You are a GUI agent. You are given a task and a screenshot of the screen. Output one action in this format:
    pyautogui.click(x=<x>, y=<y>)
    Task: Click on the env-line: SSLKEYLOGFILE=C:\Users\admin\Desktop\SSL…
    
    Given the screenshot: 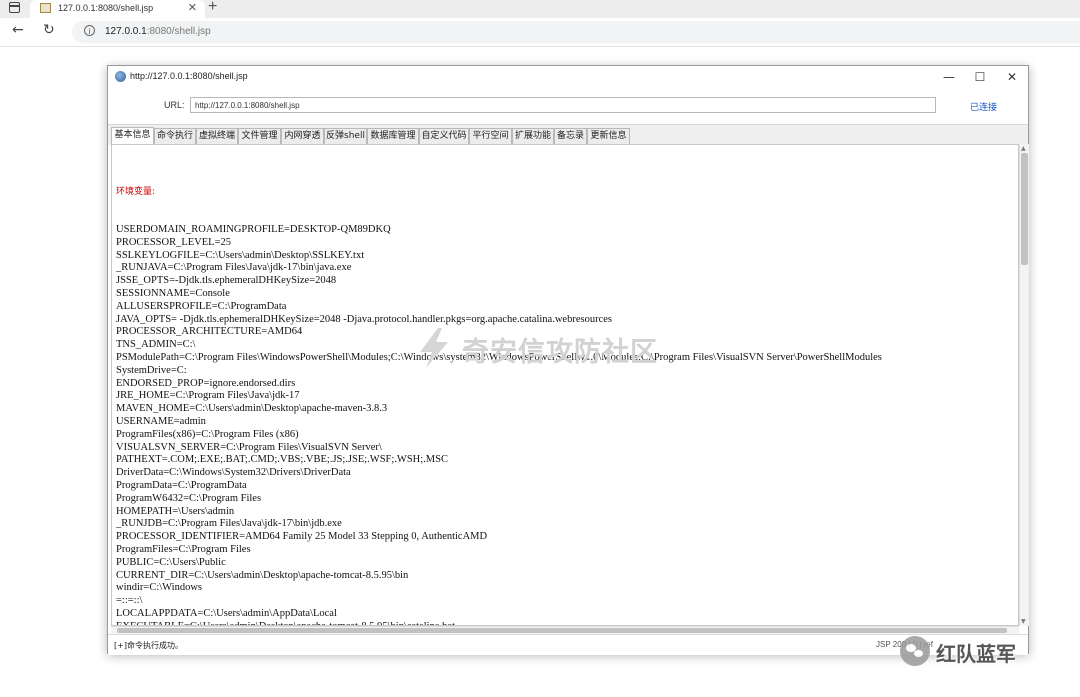 What is the action you would take?
    pyautogui.click(x=240, y=255)
    